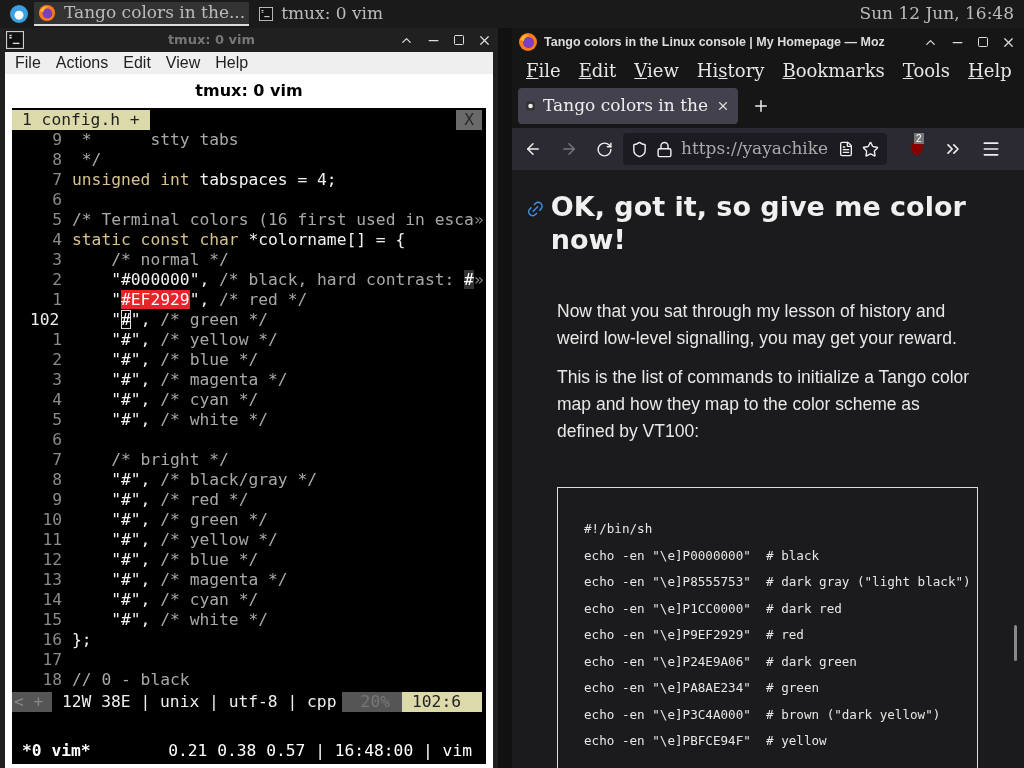 This screenshot has height=768, width=1024. What do you see at coordinates (723, 106) in the screenshot?
I see `close-icon` at bounding box center [723, 106].